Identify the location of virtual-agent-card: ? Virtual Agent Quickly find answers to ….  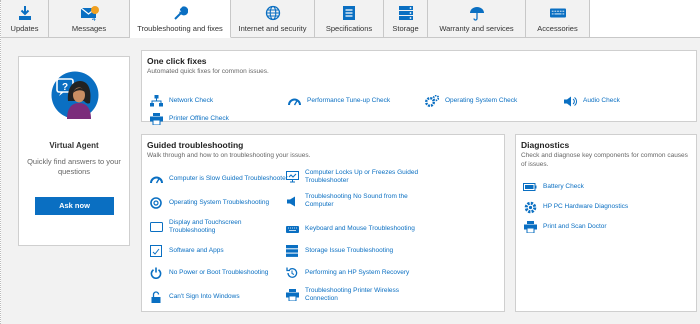
(74, 151).